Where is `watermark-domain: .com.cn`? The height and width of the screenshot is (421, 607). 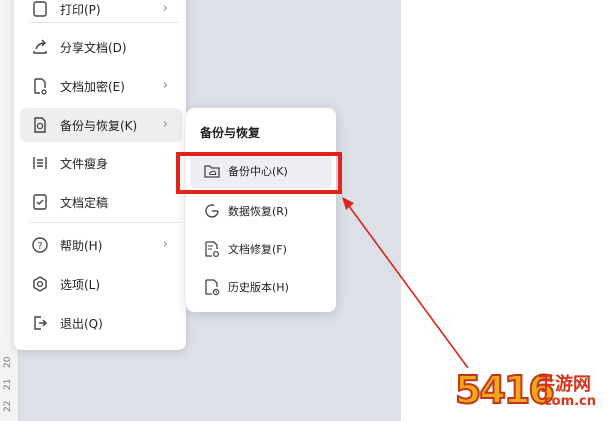
watermark-domain: .com.cn is located at coordinates (568, 401).